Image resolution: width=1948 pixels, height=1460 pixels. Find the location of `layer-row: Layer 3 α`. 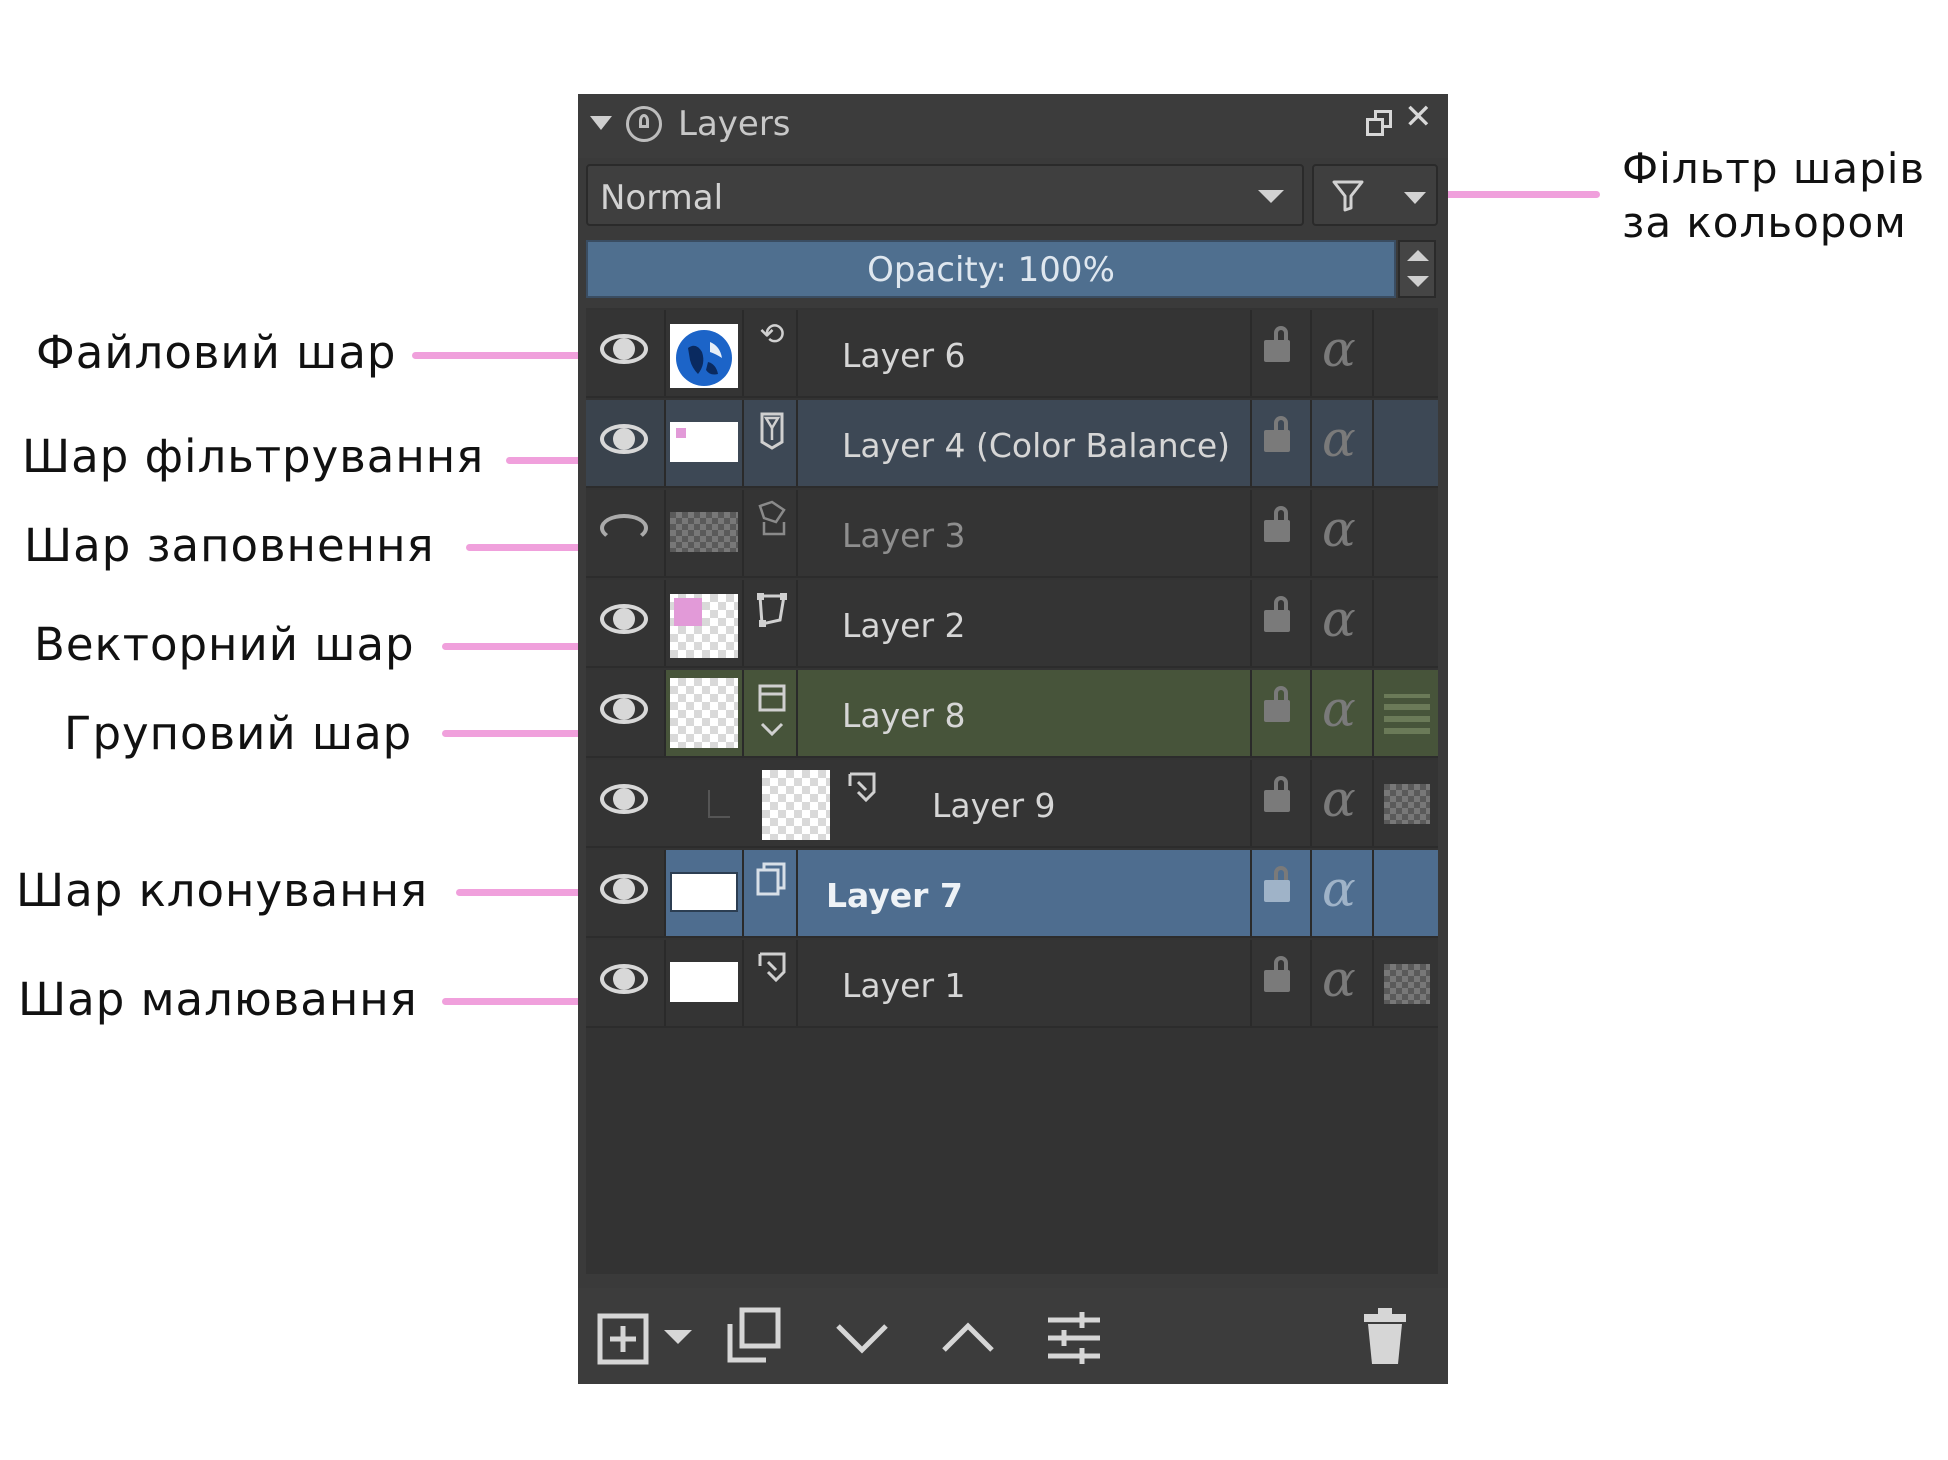

layer-row: Layer 3 α is located at coordinates (1012, 534).